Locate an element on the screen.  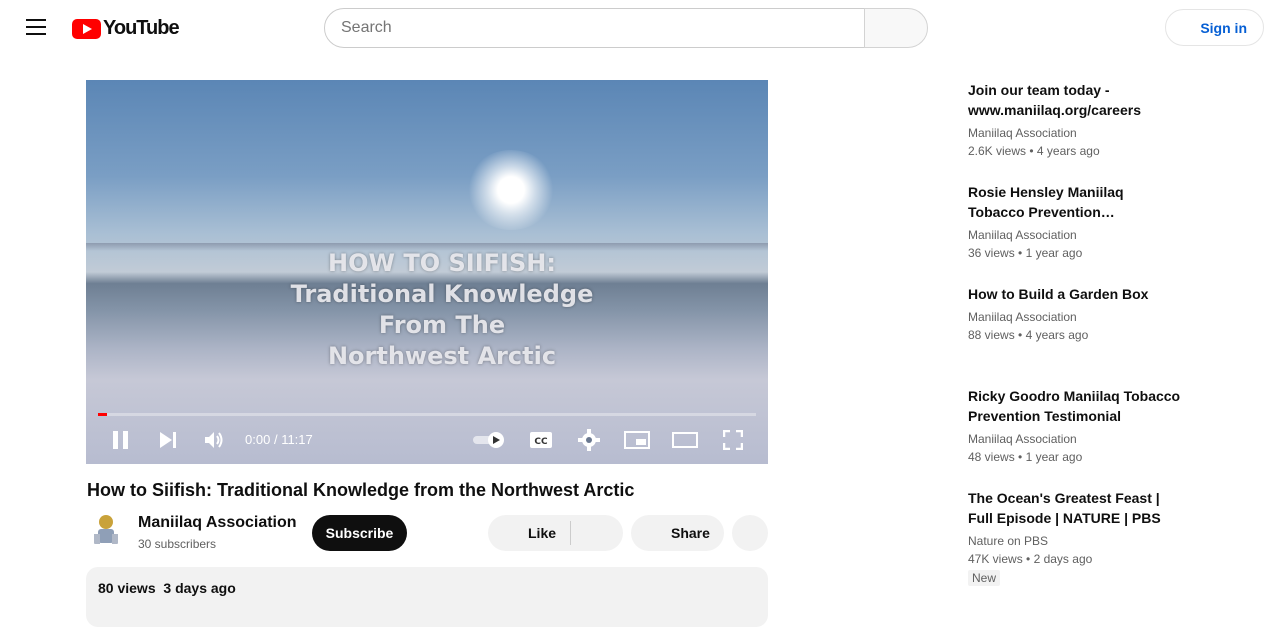
channel-name: Maniilaq Association is located at coordinates (217, 523).